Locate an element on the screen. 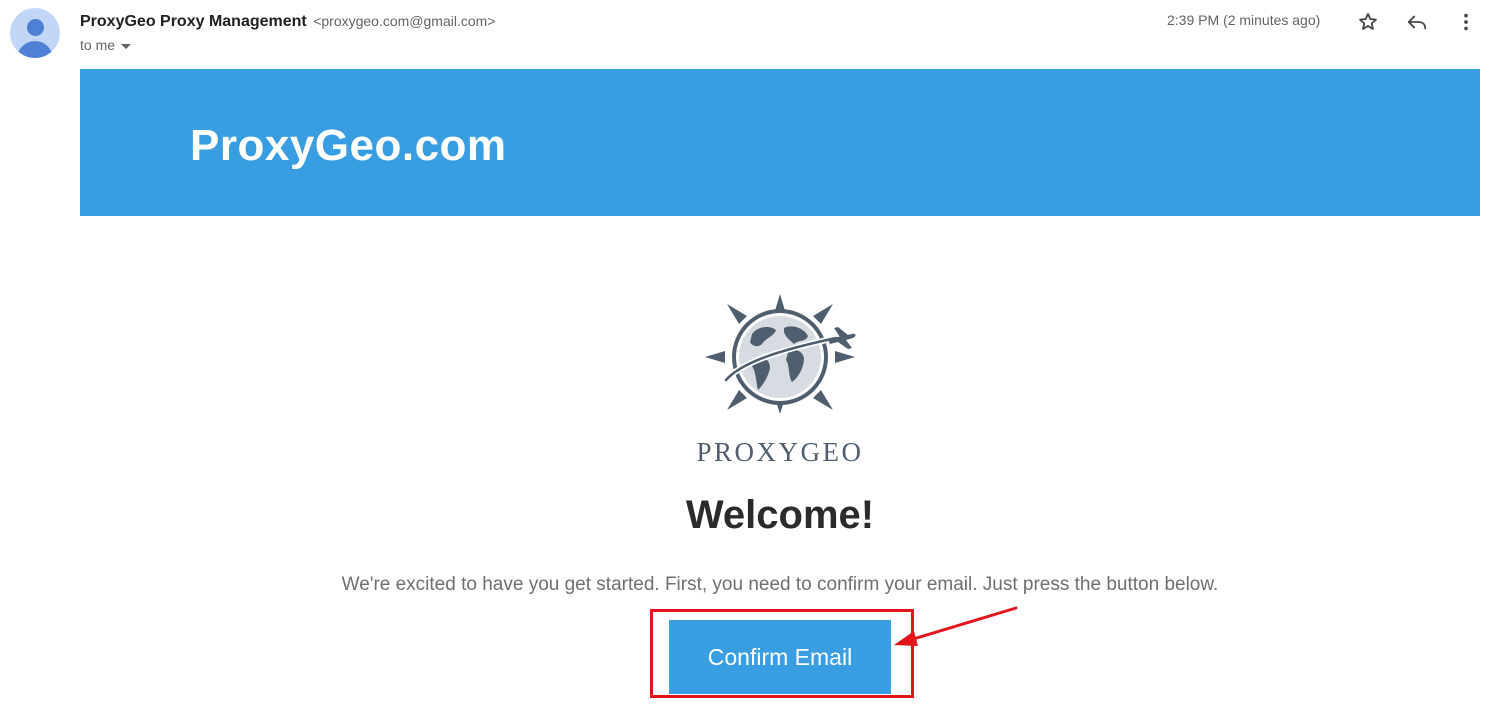 The width and height of the screenshot is (1506, 715). logo-wordmark: PROXYGEO is located at coordinates (780, 452).